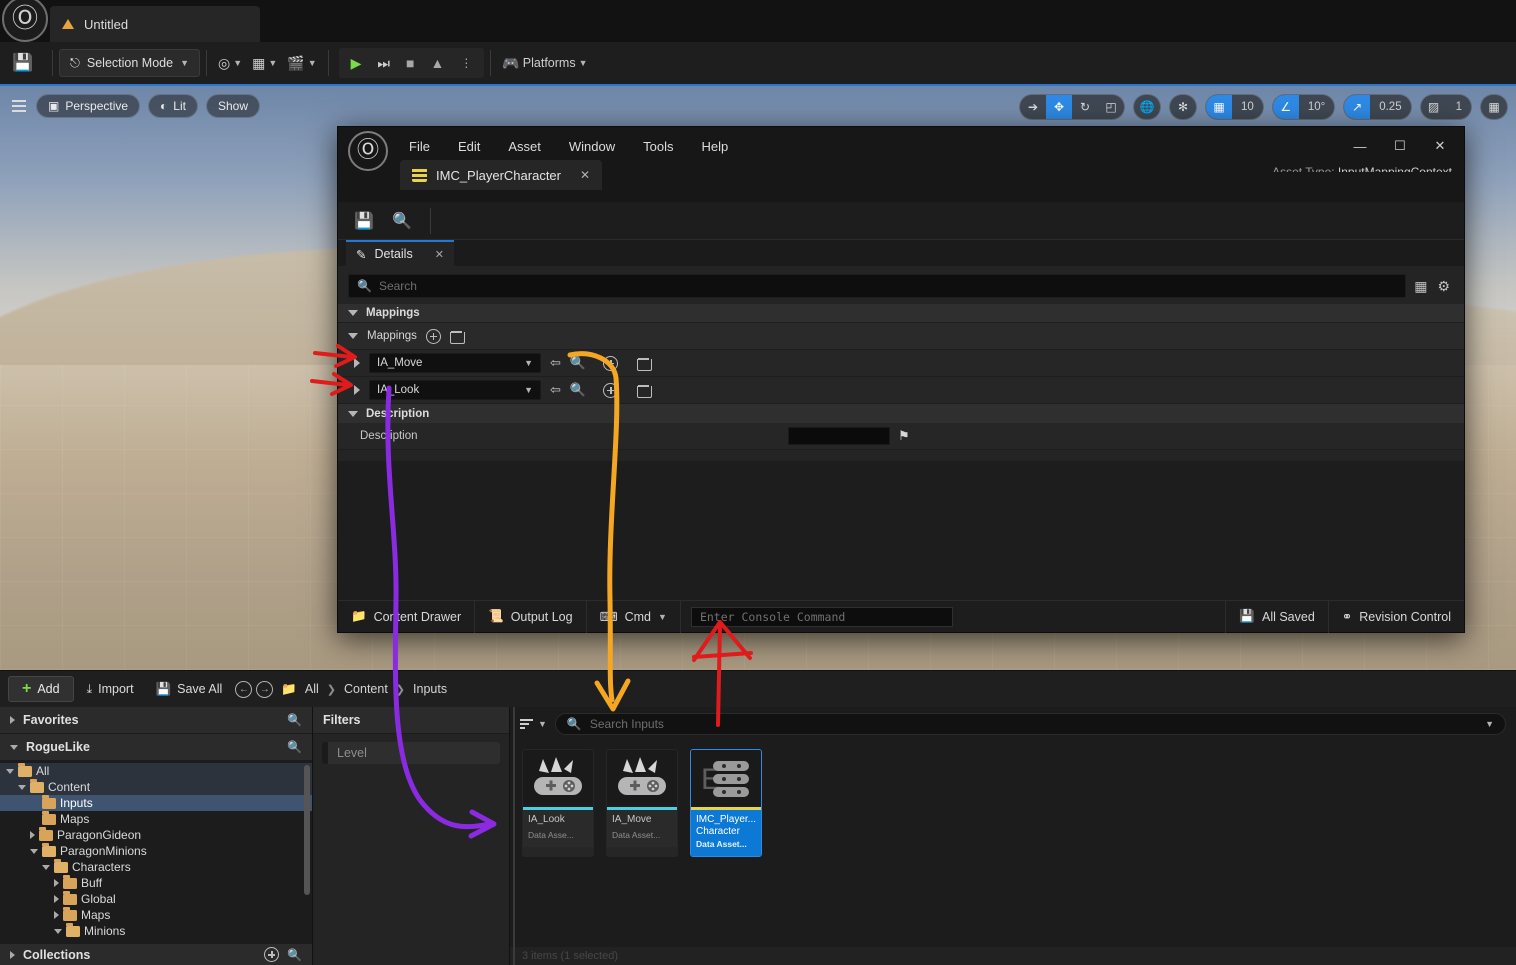 Image resolution: width=1516 pixels, height=965 pixels. What do you see at coordinates (466, 63) in the screenshot?
I see `more-options-icon: ⋮` at bounding box center [466, 63].